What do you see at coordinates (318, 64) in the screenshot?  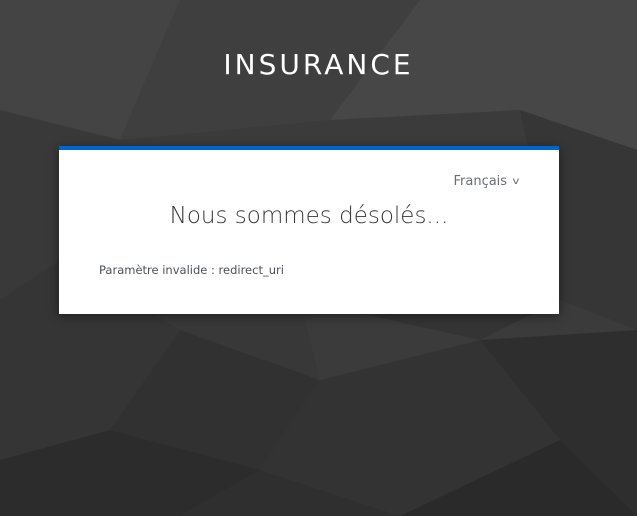 I see `realm-title: INSURANCE` at bounding box center [318, 64].